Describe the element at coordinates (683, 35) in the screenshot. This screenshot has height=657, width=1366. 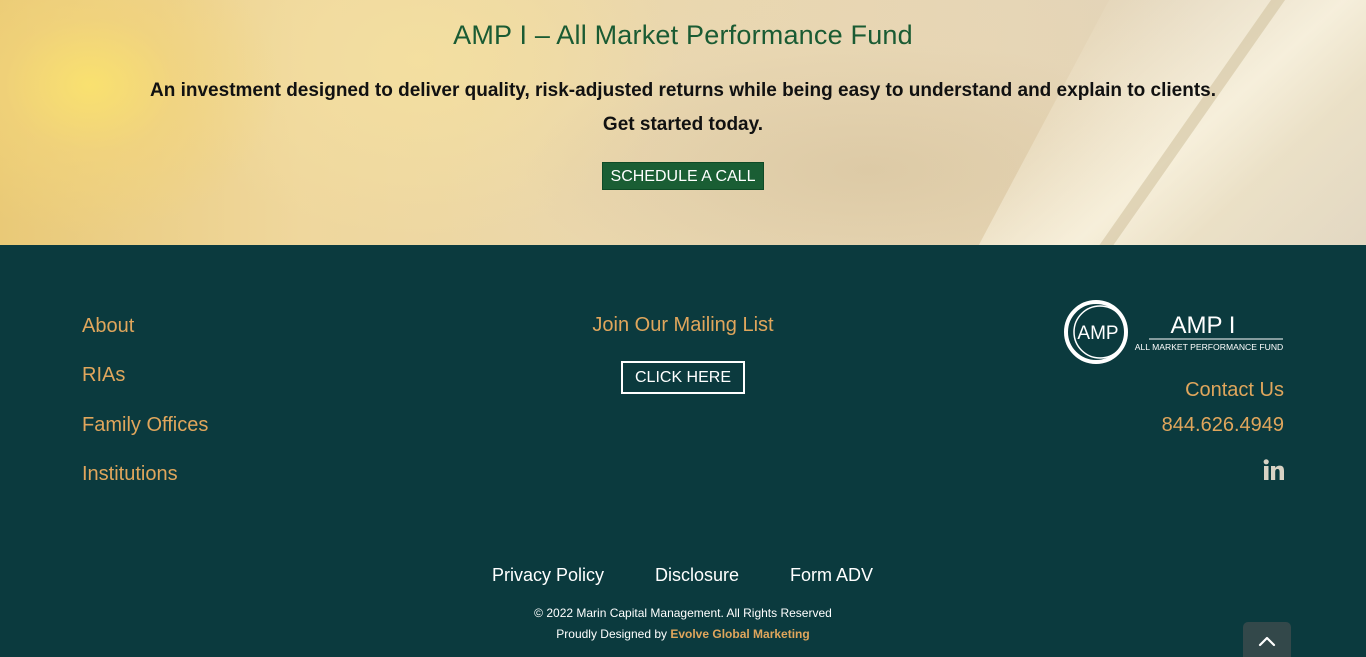
I see `hero-title: AMP I – All Market Performance Fund` at that location.